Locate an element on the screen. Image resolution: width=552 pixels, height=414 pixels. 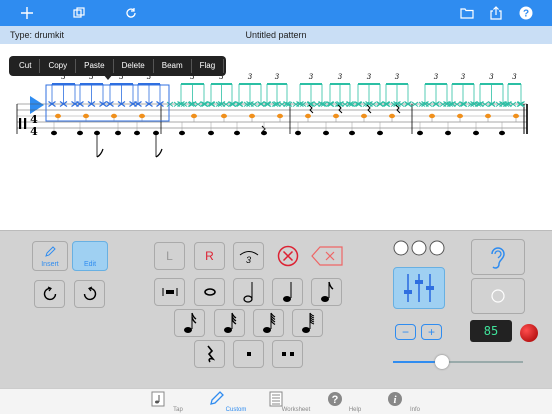
duplicate-icon is located at coordinates (79, 13).